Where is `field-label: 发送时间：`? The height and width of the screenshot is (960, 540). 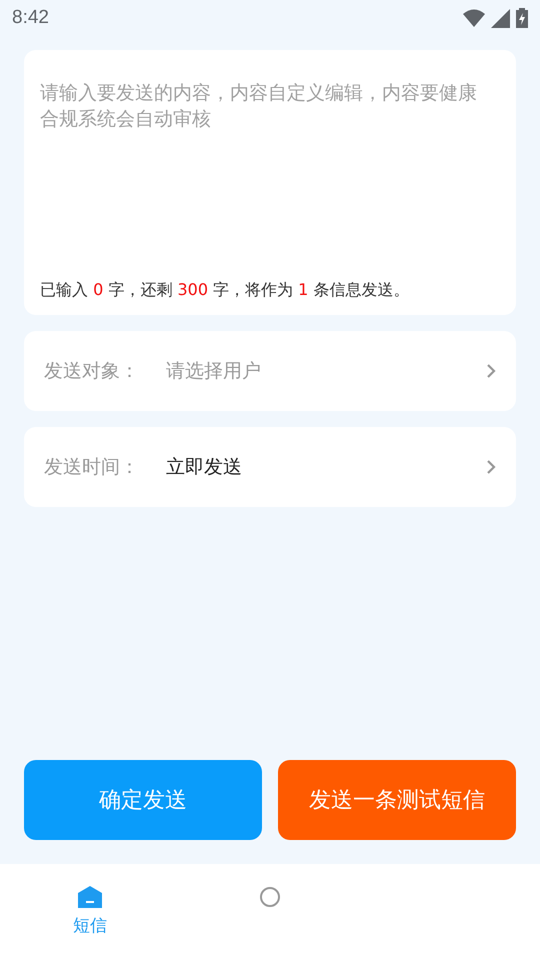 field-label: 发送时间： is located at coordinates (92, 467).